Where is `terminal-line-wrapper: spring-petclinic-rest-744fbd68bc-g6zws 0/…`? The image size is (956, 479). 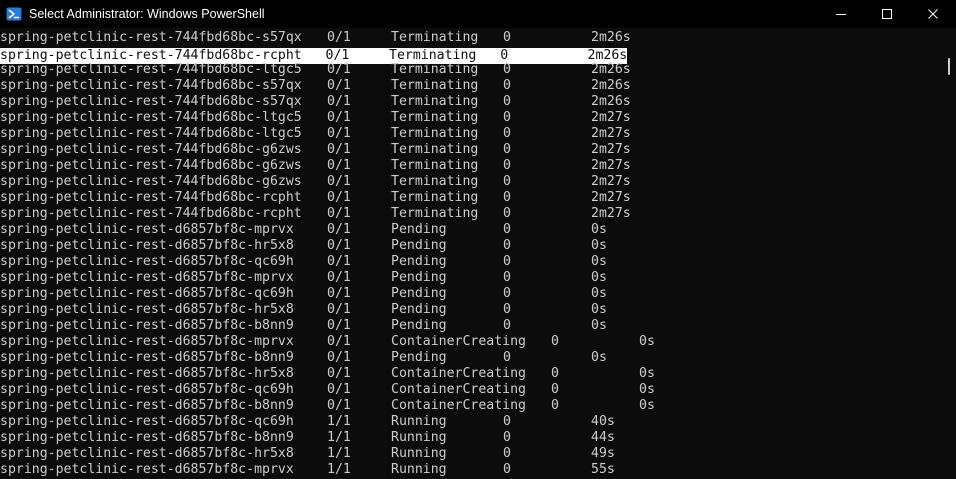 terminal-line-wrapper: spring-petclinic-rest-744fbd68bc-g6zws 0/… is located at coordinates (315, 150).